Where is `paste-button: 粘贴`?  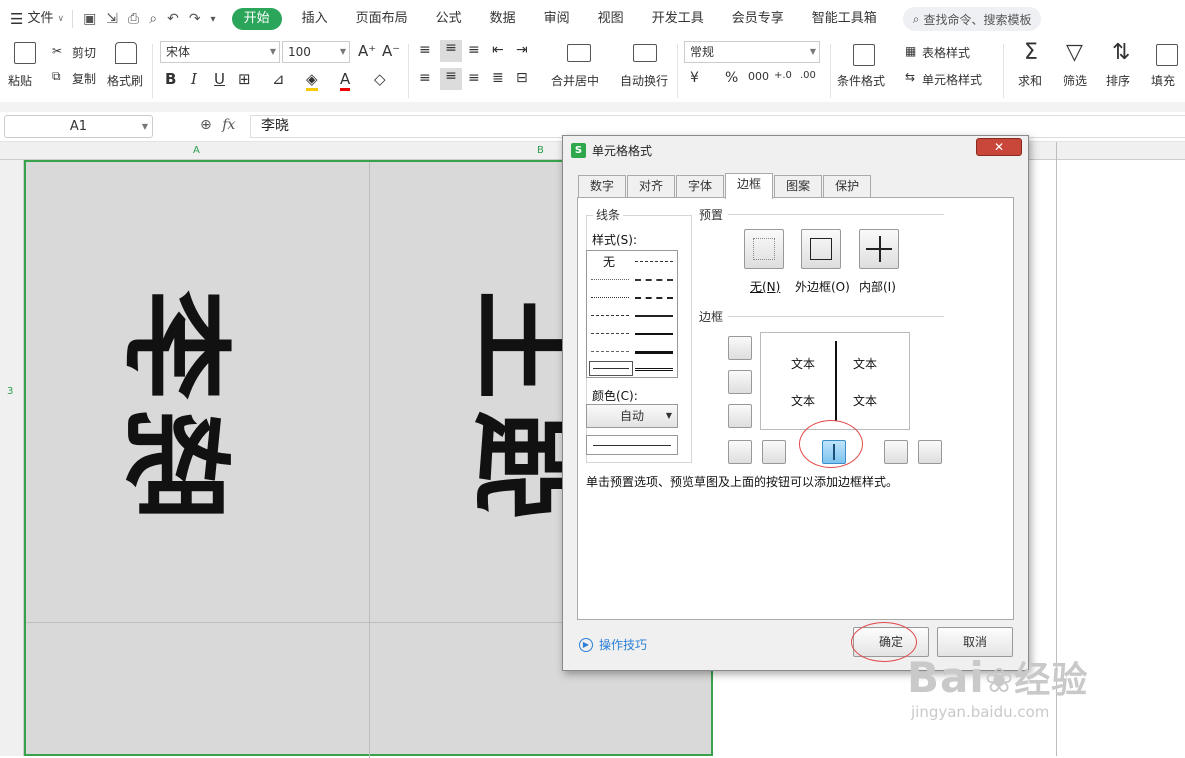 paste-button: 粘贴 is located at coordinates (20, 80).